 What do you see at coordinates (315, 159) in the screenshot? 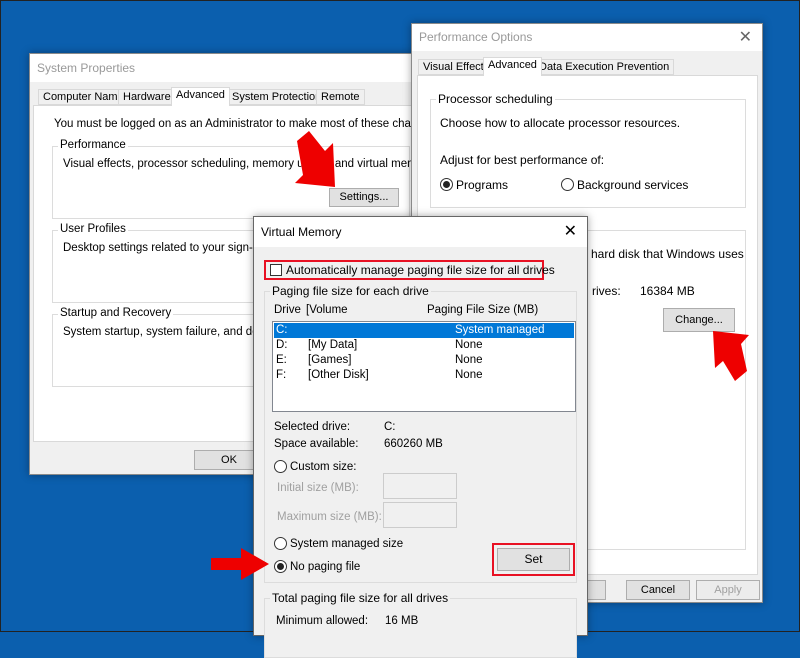
I see `arrow-to-settings-icon` at bounding box center [315, 159].